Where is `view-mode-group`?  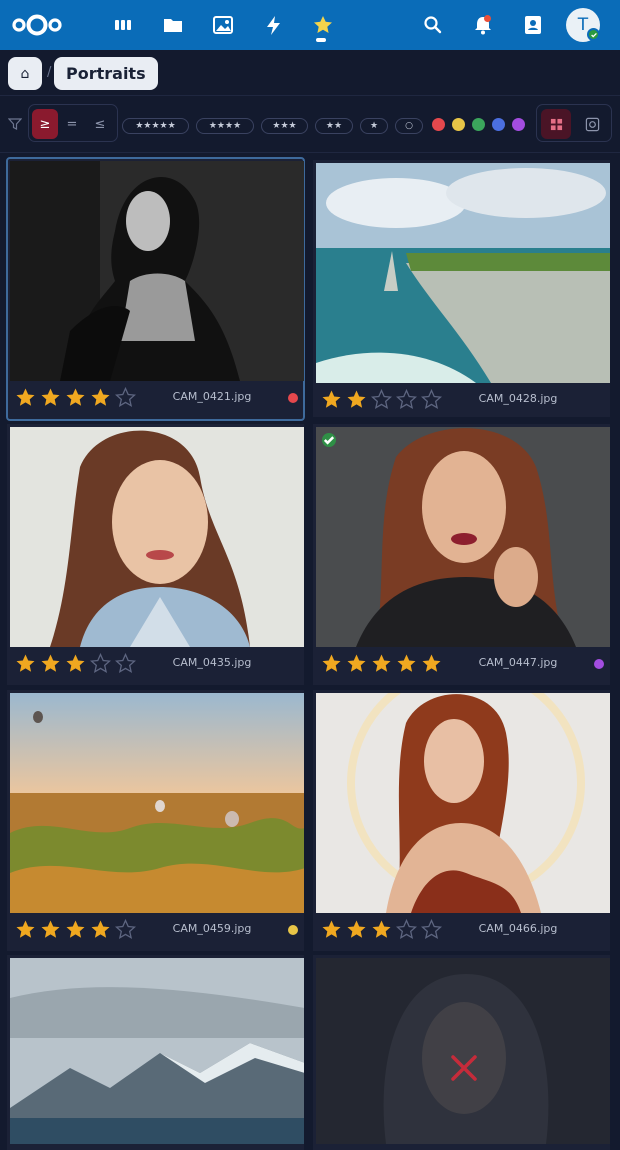
view-mode-group is located at coordinates (574, 123).